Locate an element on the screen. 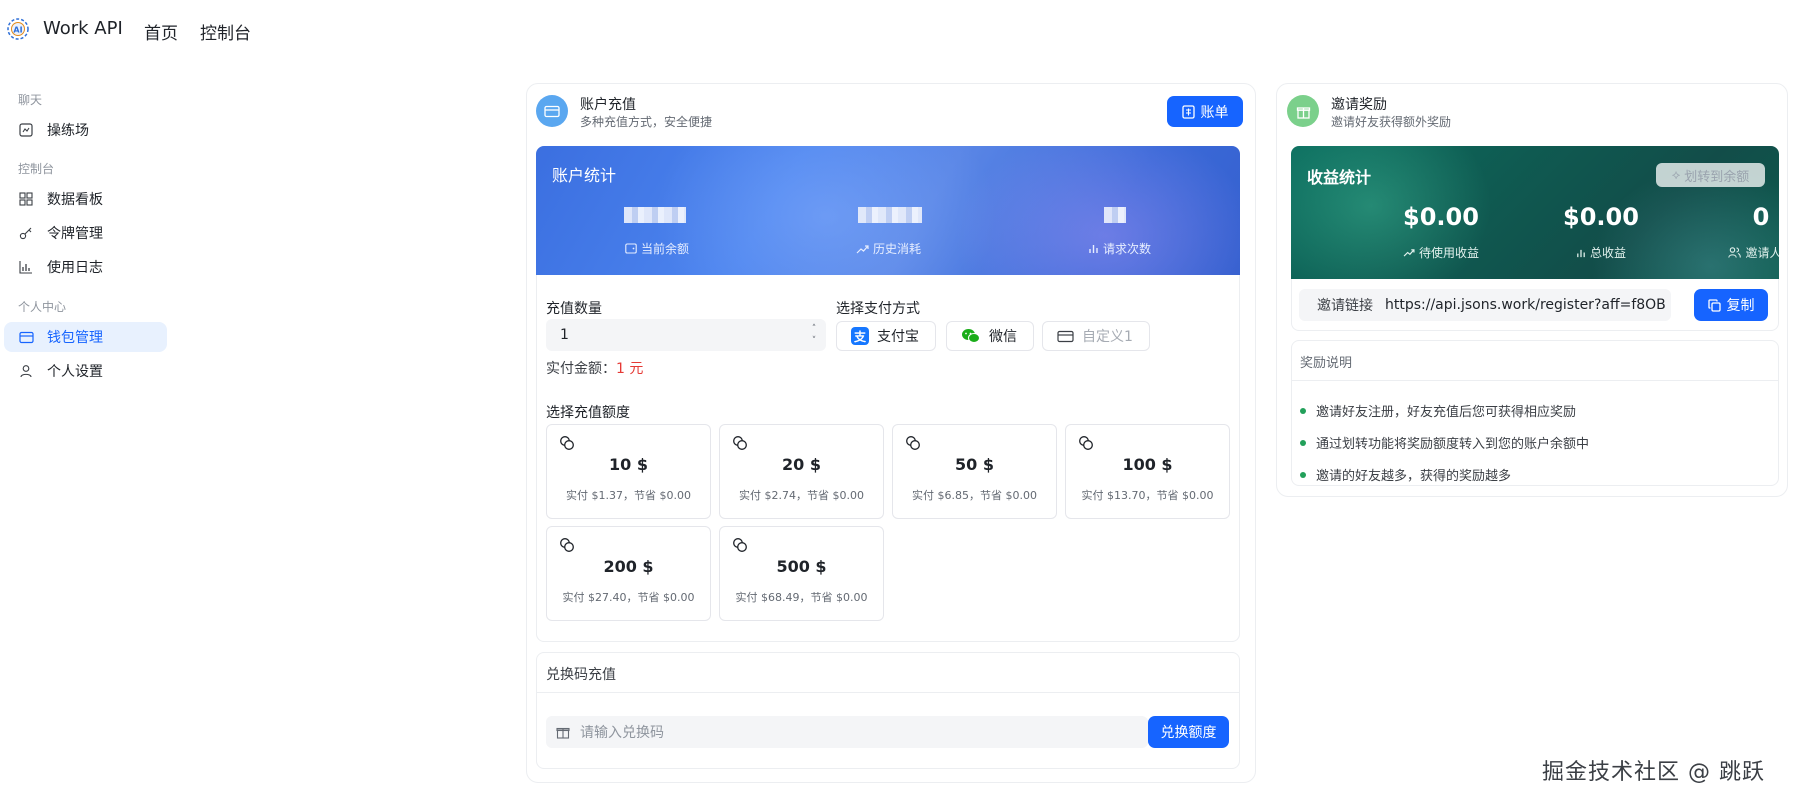  invite-count-label: 邀请人数 is located at coordinates (1735, 252).